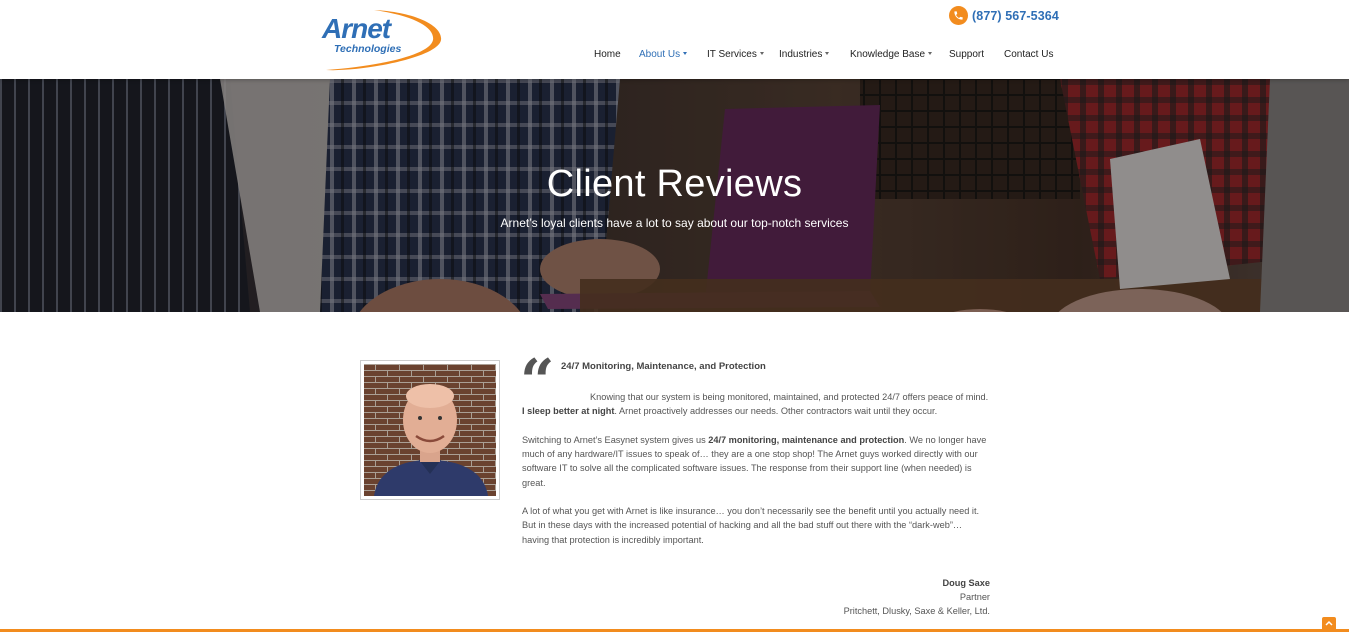  Describe the element at coordinates (732, 54) in the screenshot. I see `nav-it-services-label: IT Services` at that location.